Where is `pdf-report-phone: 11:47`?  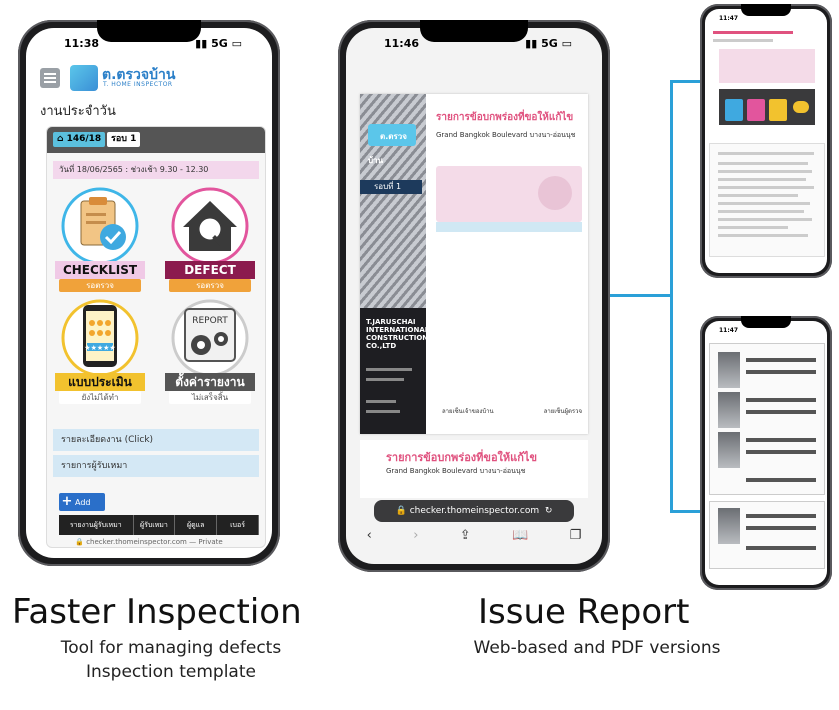 pdf-report-phone: 11:47 is located at coordinates (766, 453).